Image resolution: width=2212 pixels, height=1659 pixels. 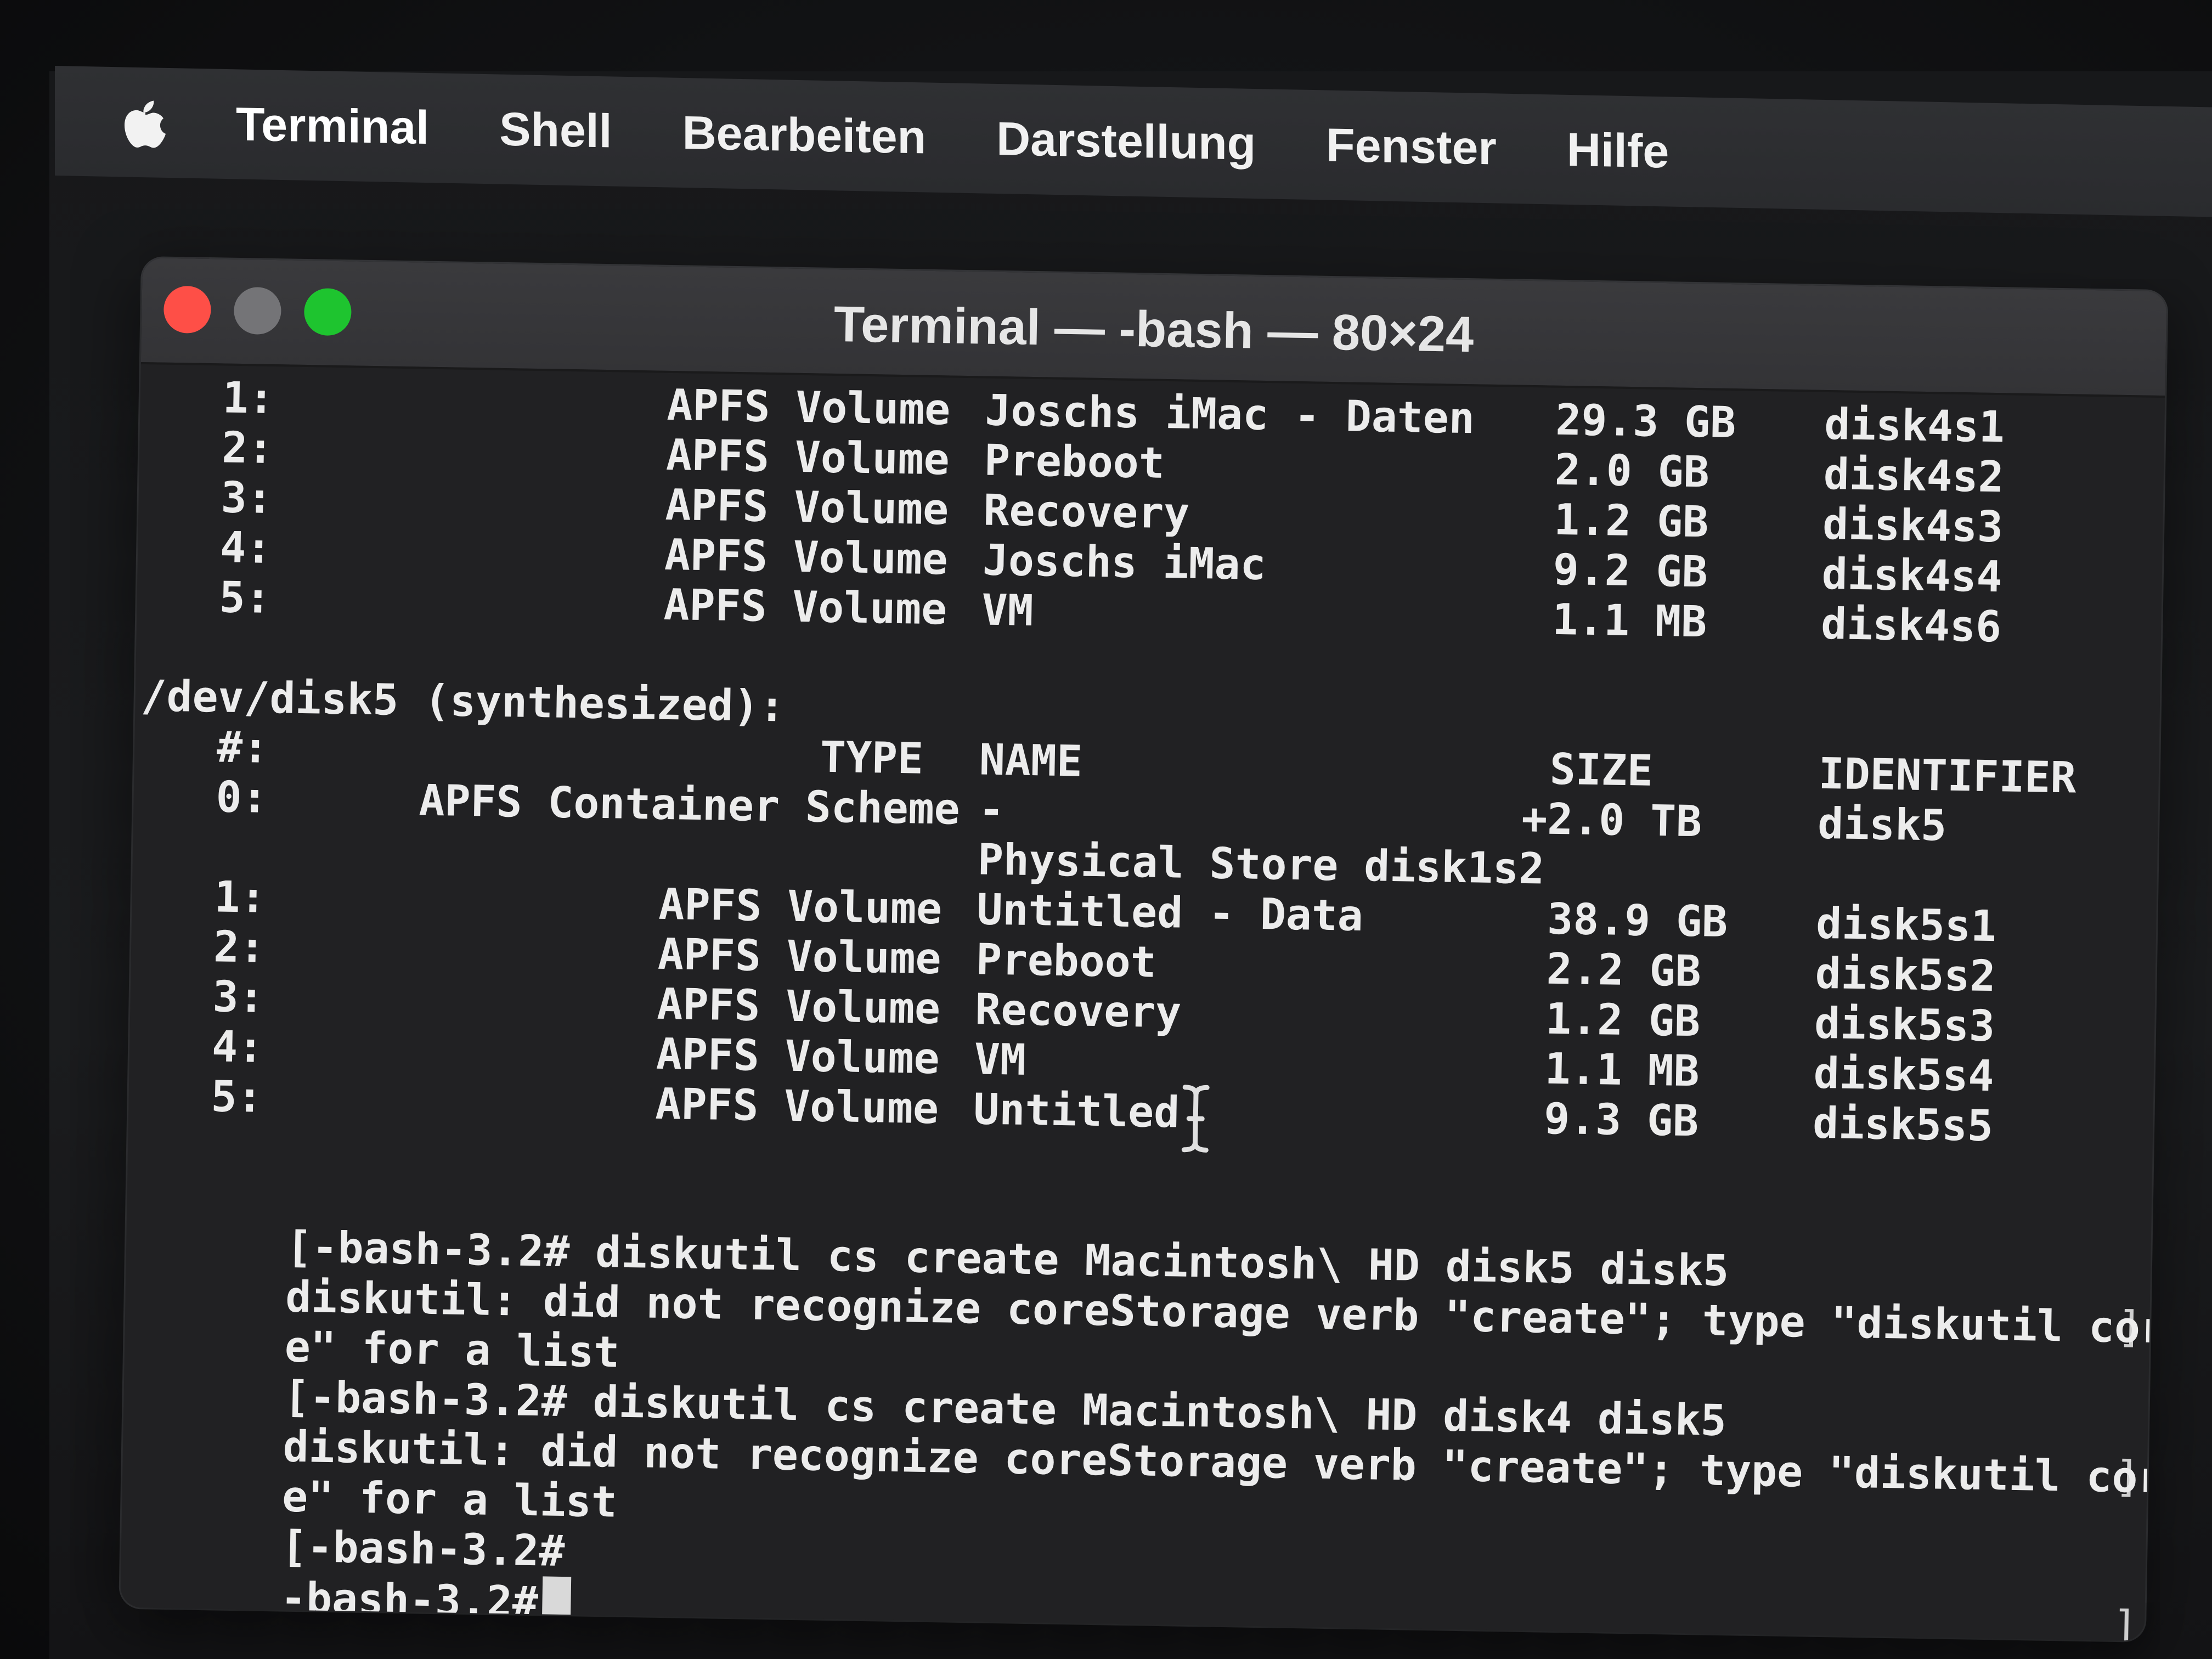 What do you see at coordinates (1630, 571) in the screenshot?
I see `partition-size: 9.2 GB` at bounding box center [1630, 571].